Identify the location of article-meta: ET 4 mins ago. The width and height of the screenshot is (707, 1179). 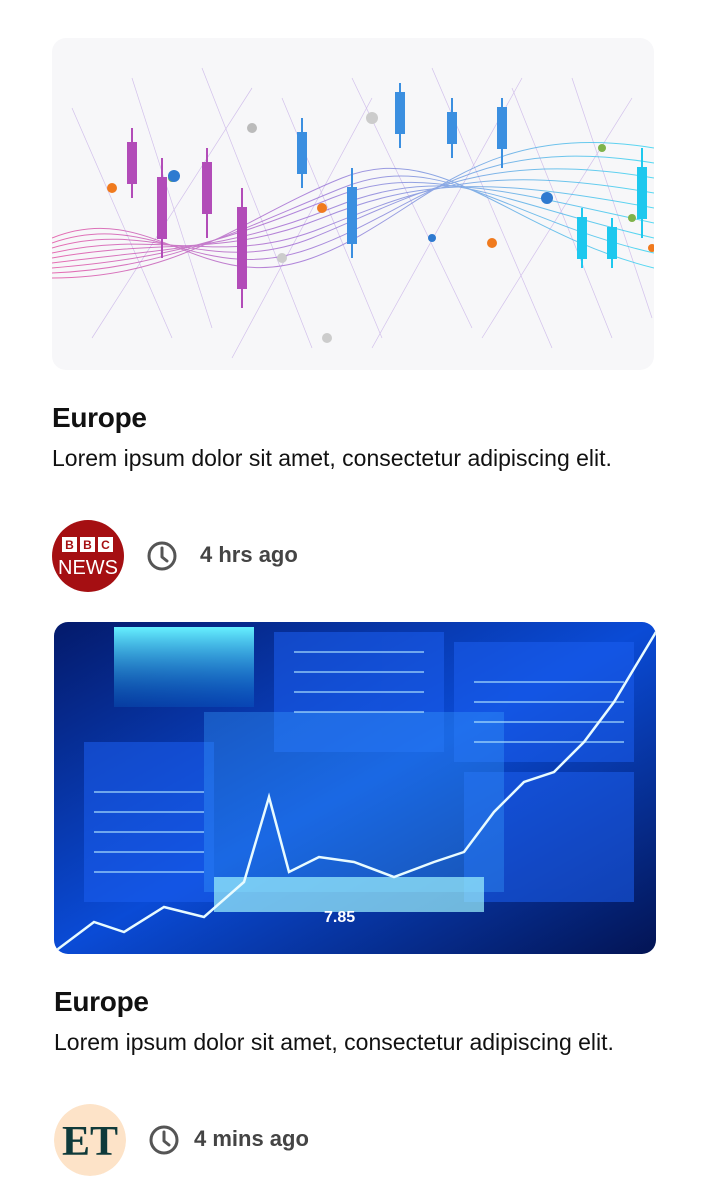
(254, 1140).